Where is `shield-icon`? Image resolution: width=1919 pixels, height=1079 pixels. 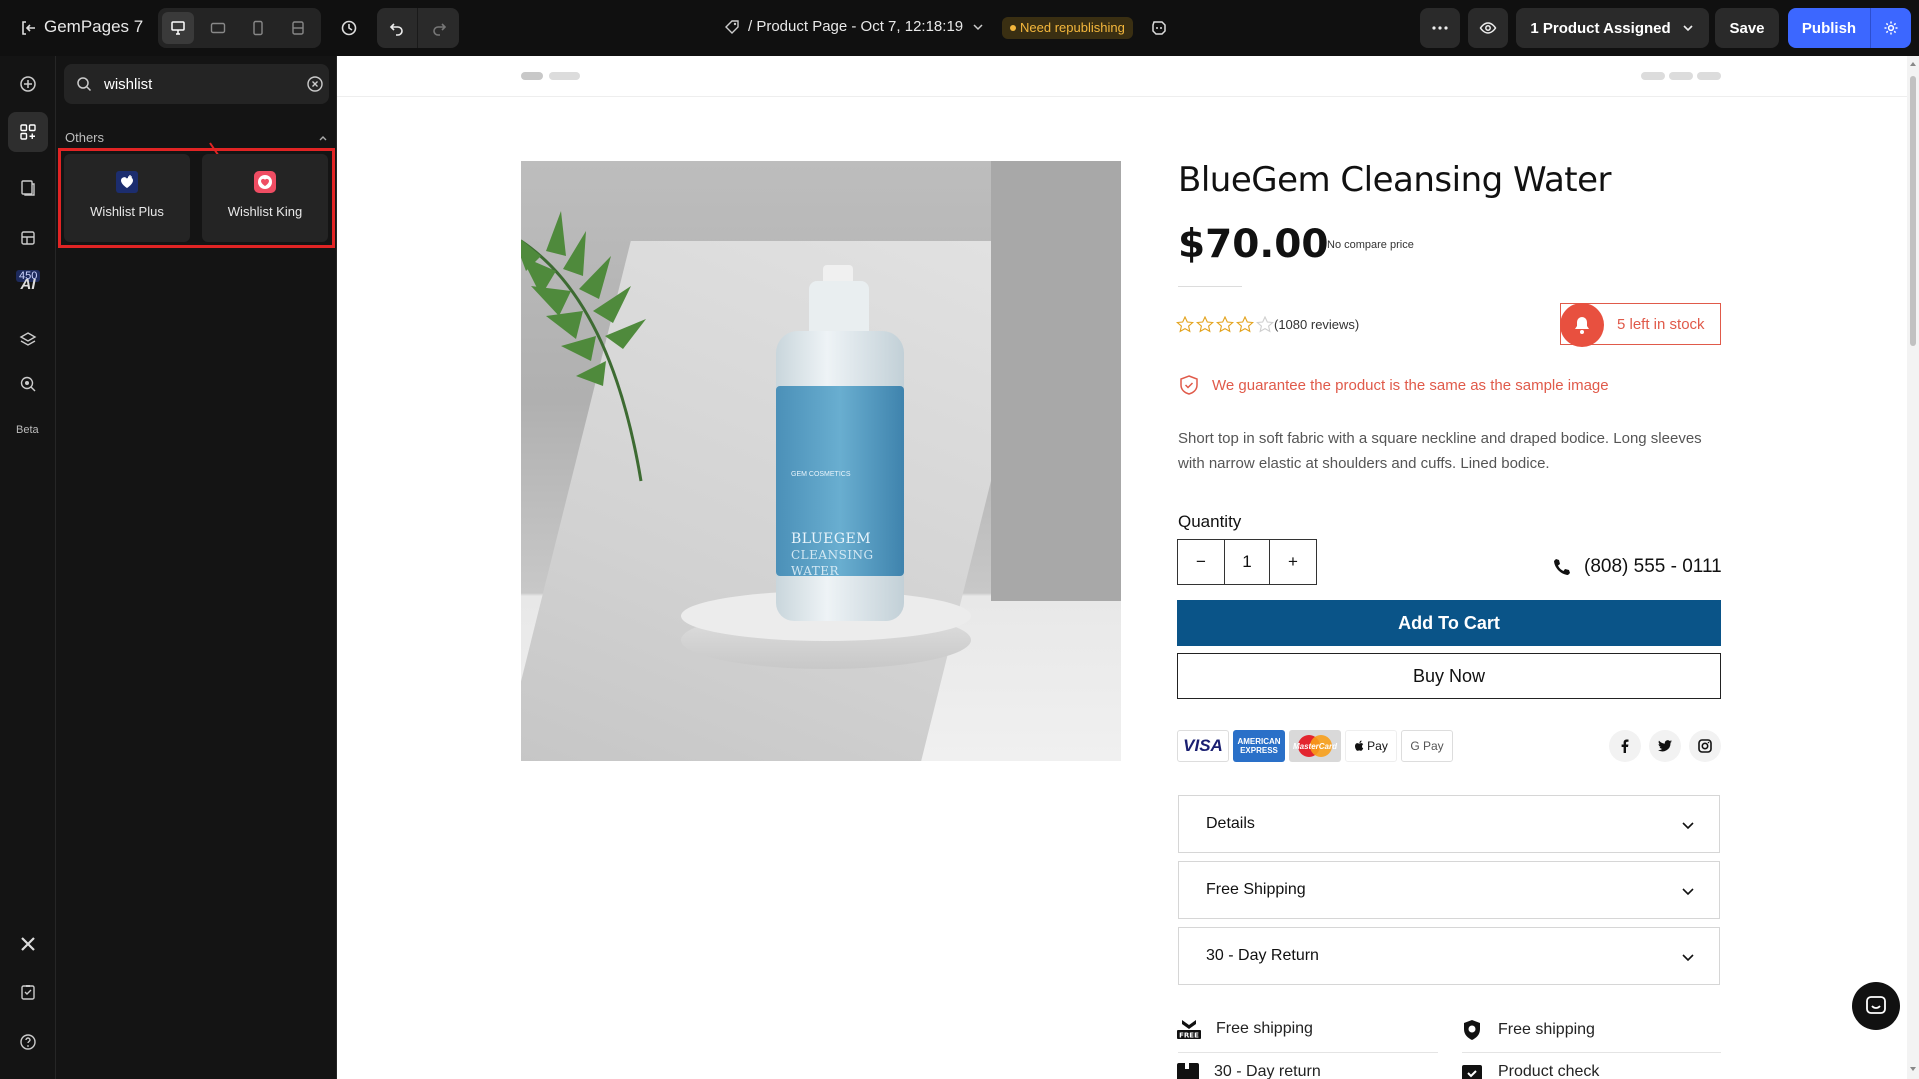 shield-icon is located at coordinates (1472, 1030).